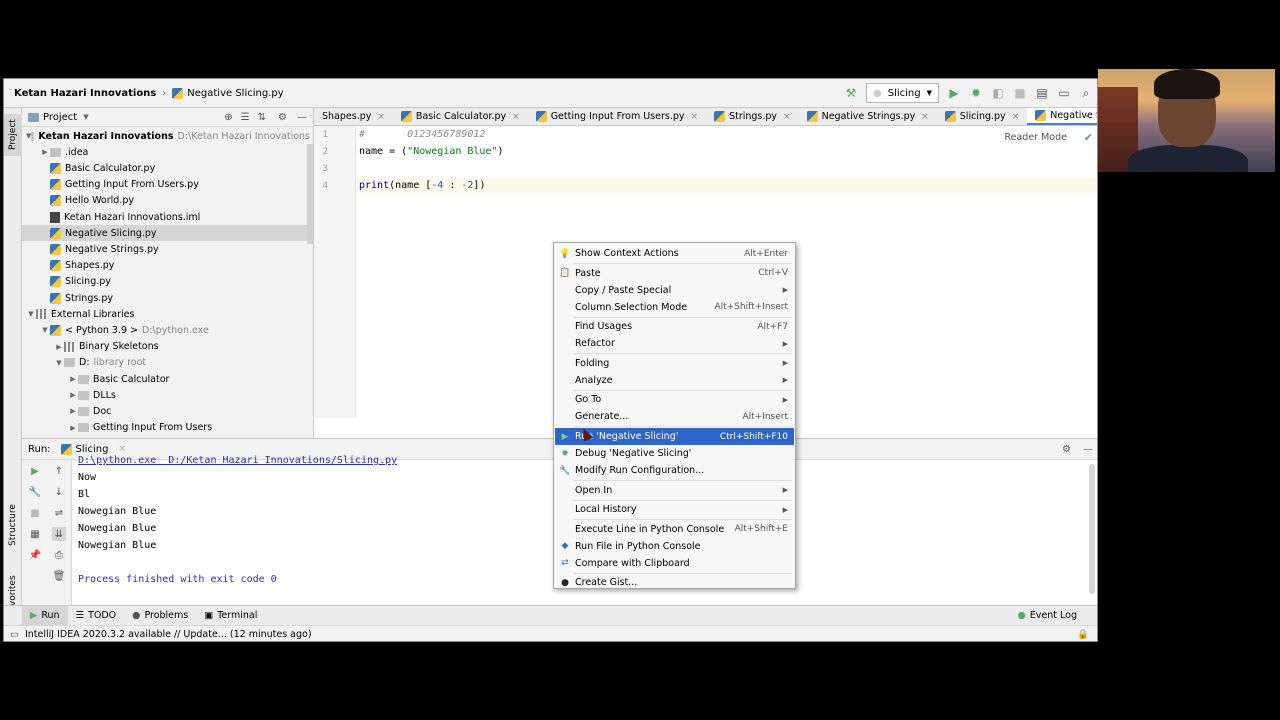  What do you see at coordinates (976, 93) in the screenshot?
I see `debug-icon: ✹` at bounding box center [976, 93].